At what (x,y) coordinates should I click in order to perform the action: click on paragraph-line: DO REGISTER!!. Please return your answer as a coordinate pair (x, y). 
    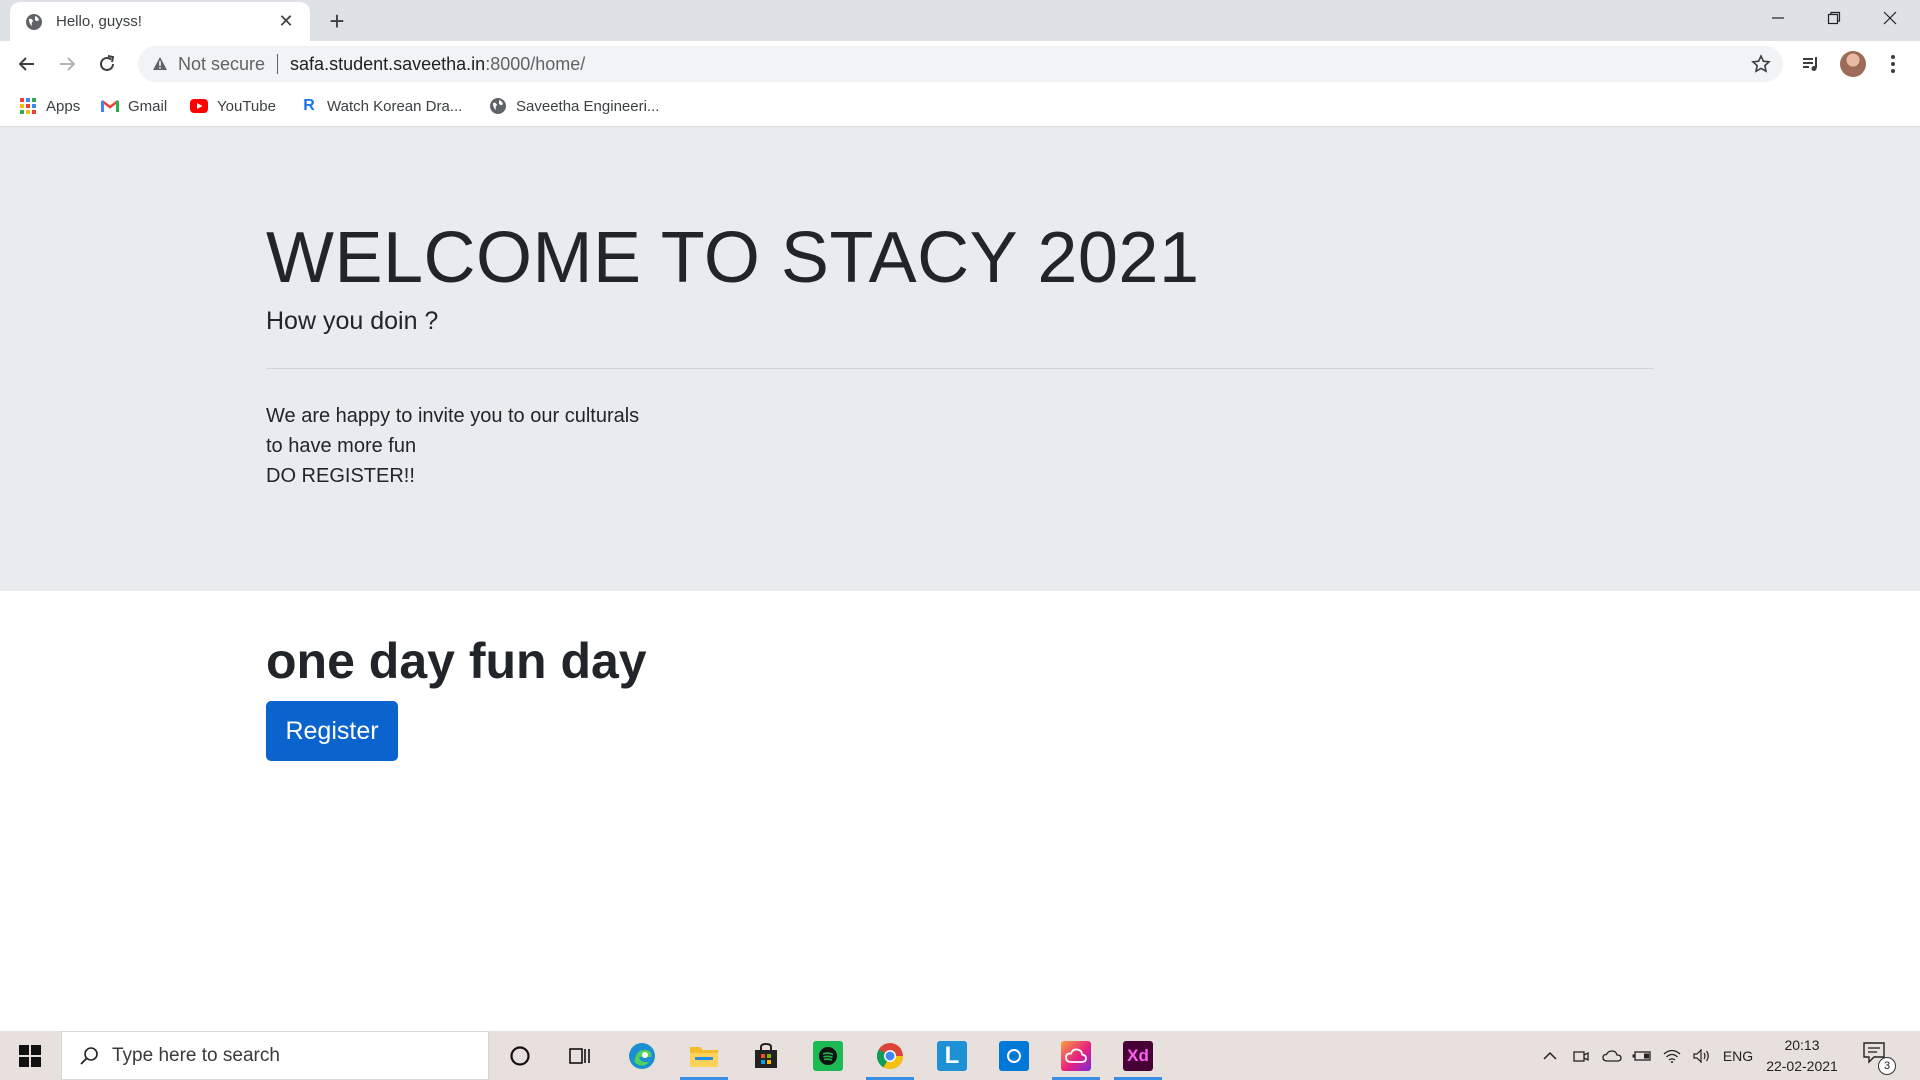
    Looking at the image, I should click on (340, 476).